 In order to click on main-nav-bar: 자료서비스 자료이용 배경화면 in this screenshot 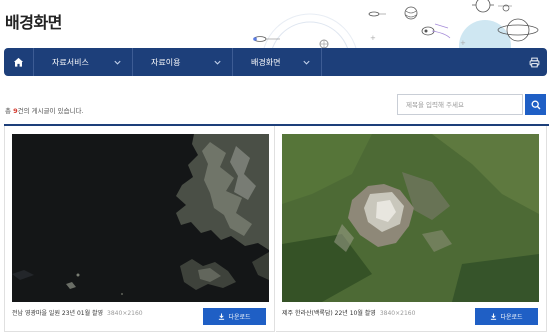, I will do `click(275, 62)`.